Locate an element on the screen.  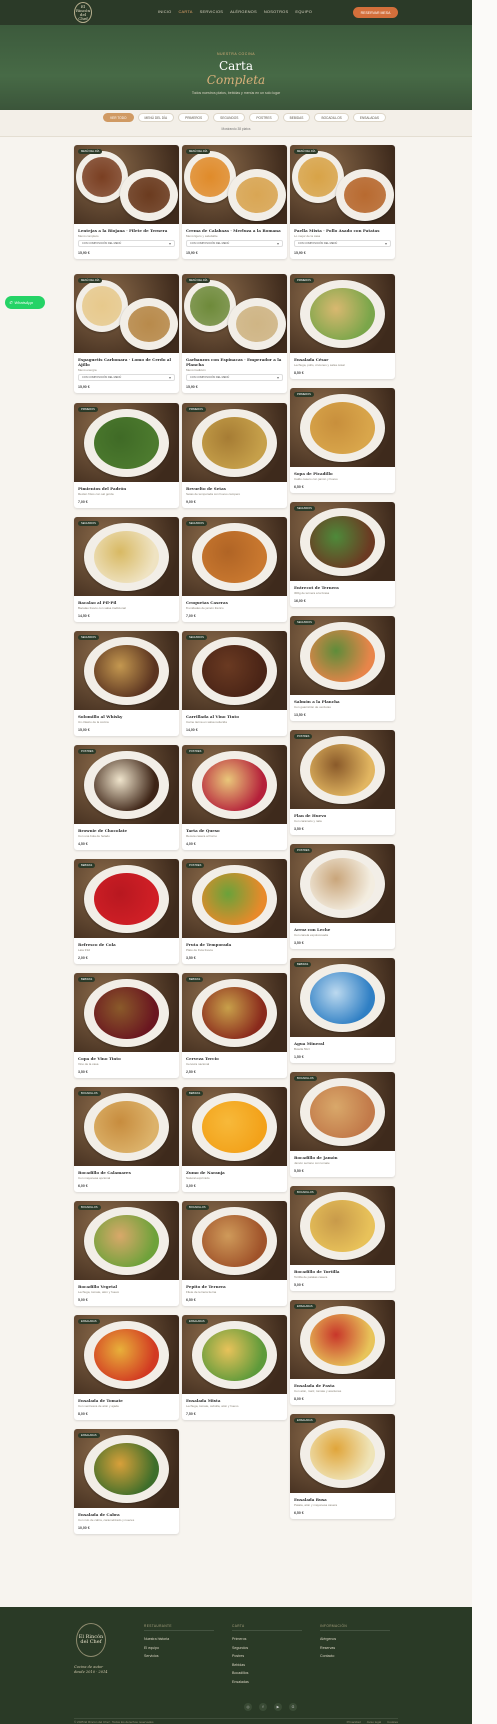
menu-card: BEBIDAS Refresco de Cola Lata 33cl 2,00 € is located at coordinates (126, 911).